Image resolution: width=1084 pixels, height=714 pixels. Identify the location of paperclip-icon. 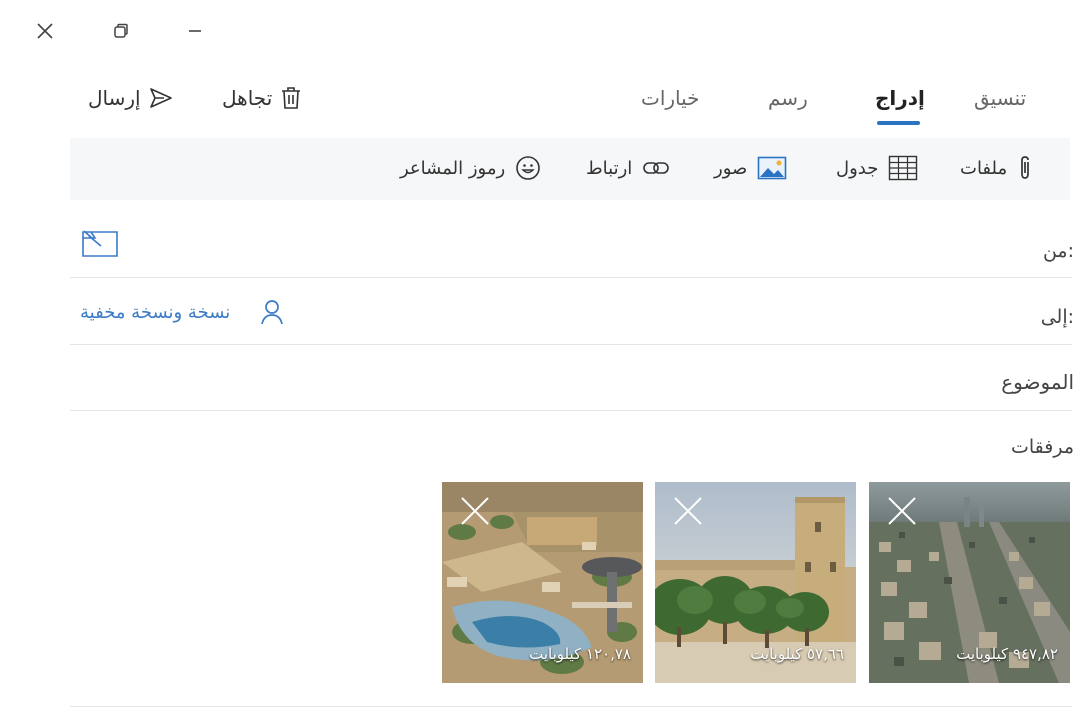
(1025, 167).